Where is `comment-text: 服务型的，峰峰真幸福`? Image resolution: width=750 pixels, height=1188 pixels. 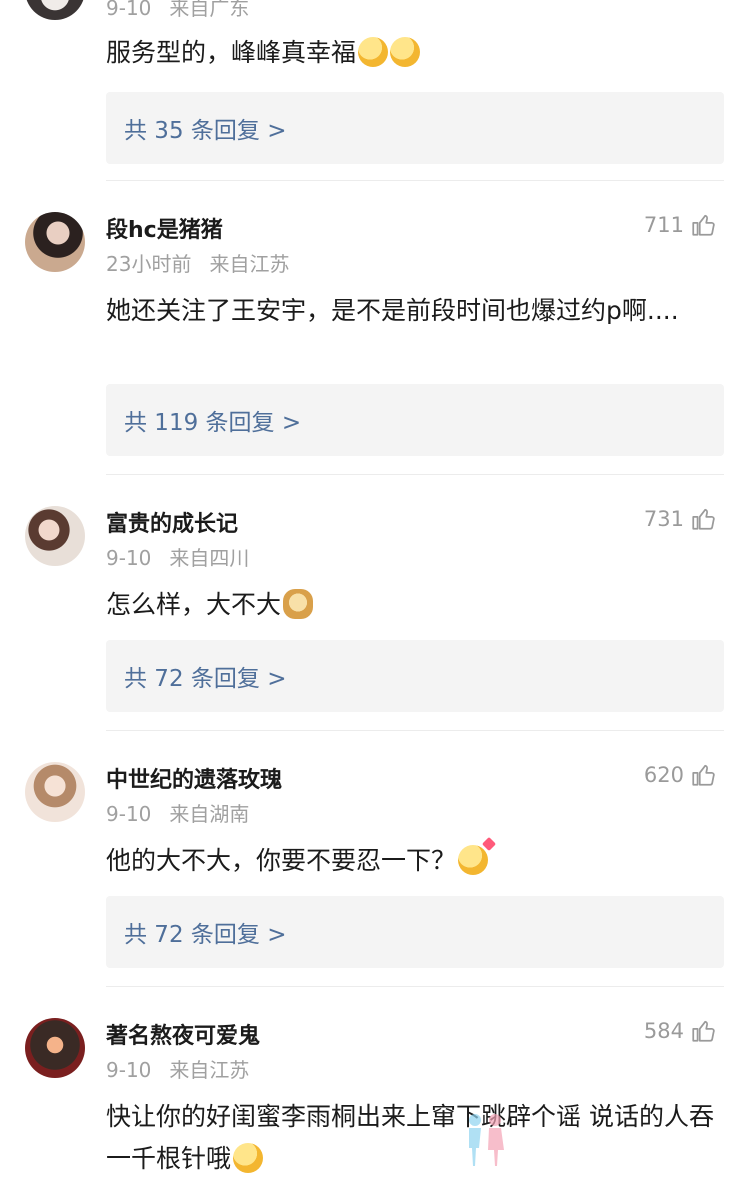
comment-text: 服务型的，峰峰真幸福 is located at coordinates (416, 53).